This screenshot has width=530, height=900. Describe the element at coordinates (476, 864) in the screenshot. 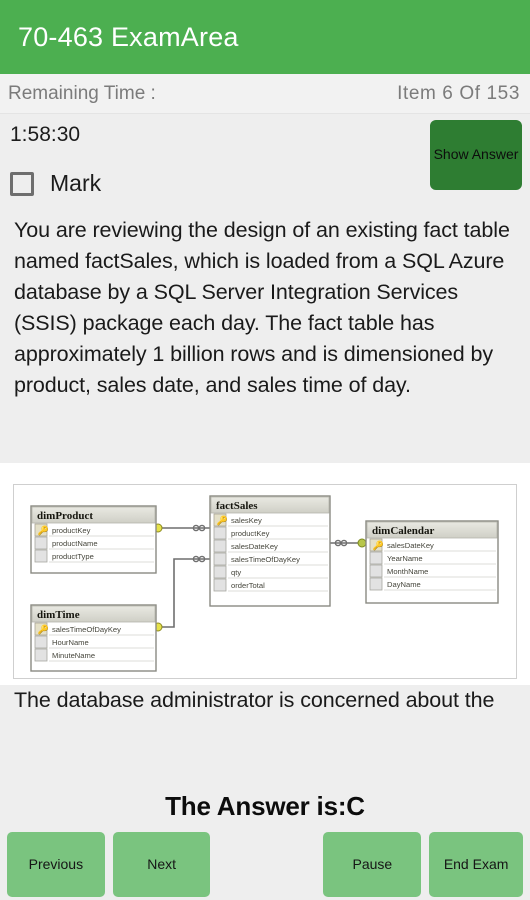

I see `end-exam-button: End Exam` at that location.